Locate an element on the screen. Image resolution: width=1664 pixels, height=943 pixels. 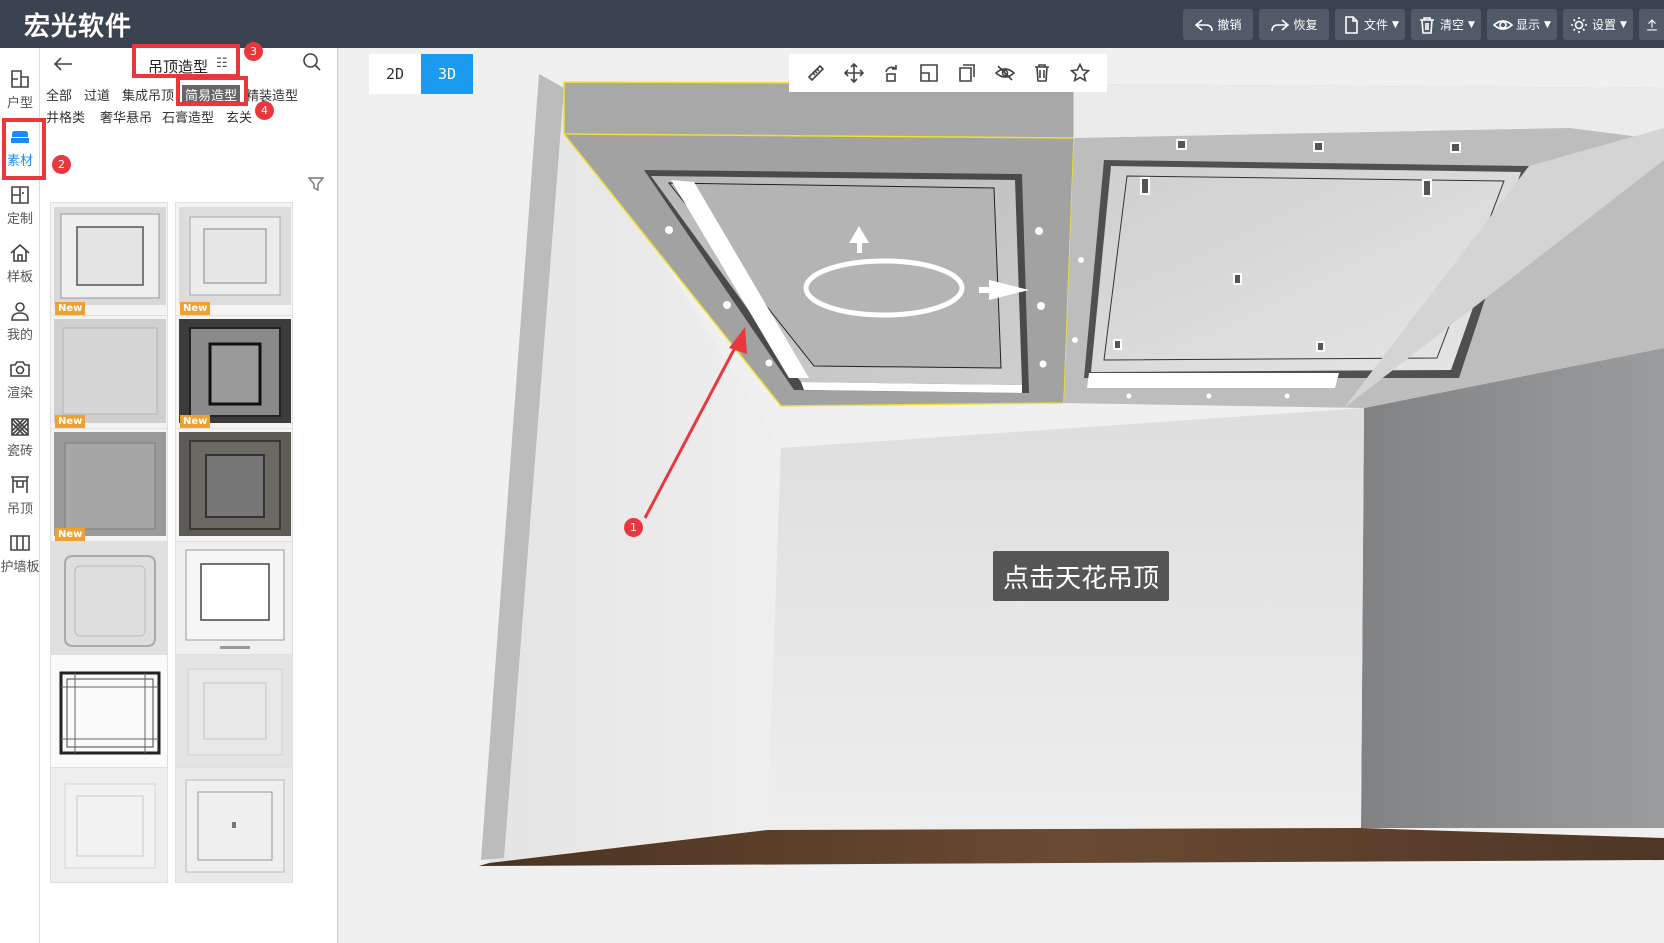
rail-item-custom: 定制 is located at coordinates (20, 205).